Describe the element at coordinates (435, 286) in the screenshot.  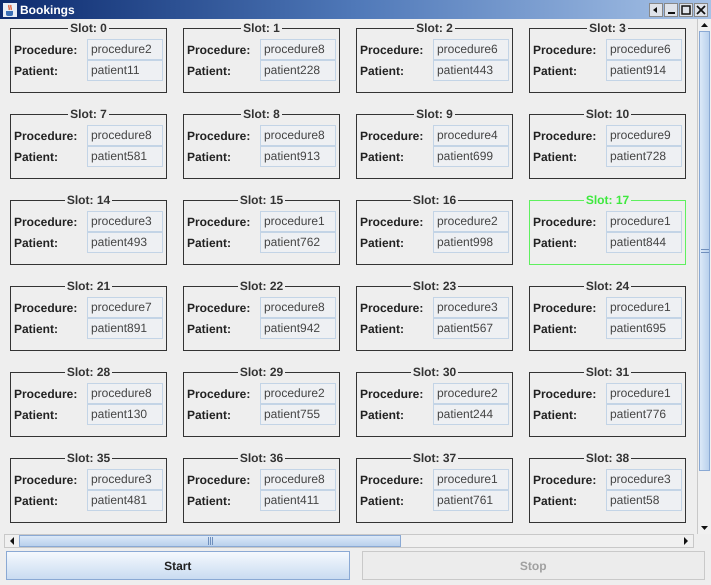
I see `slot-title: Slot: 23` at that location.